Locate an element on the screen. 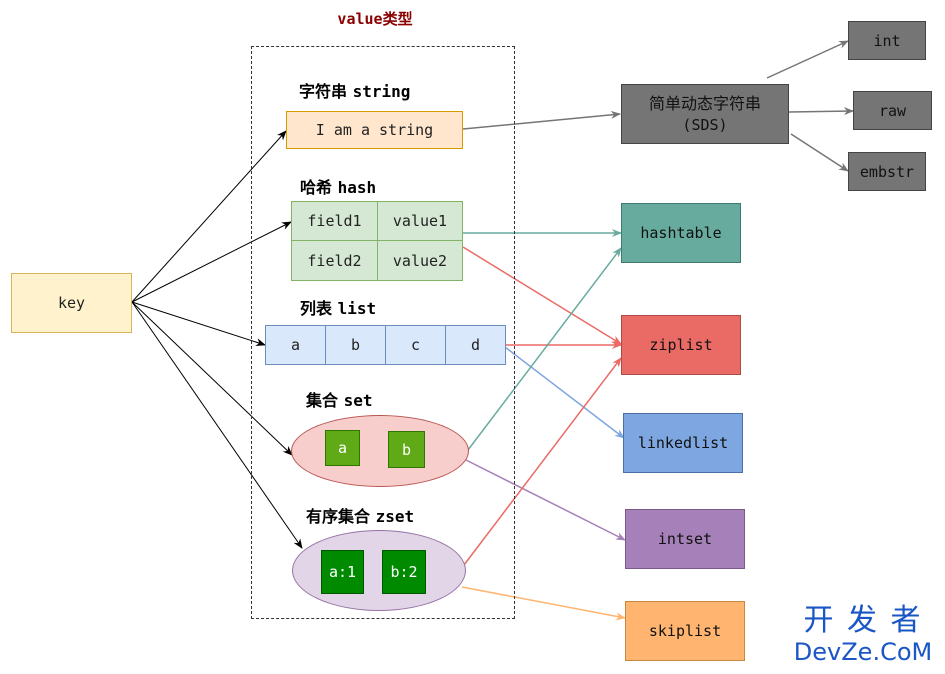 Image resolution: width=945 pixels, height=674 pixels. set-item: b is located at coordinates (406, 449).